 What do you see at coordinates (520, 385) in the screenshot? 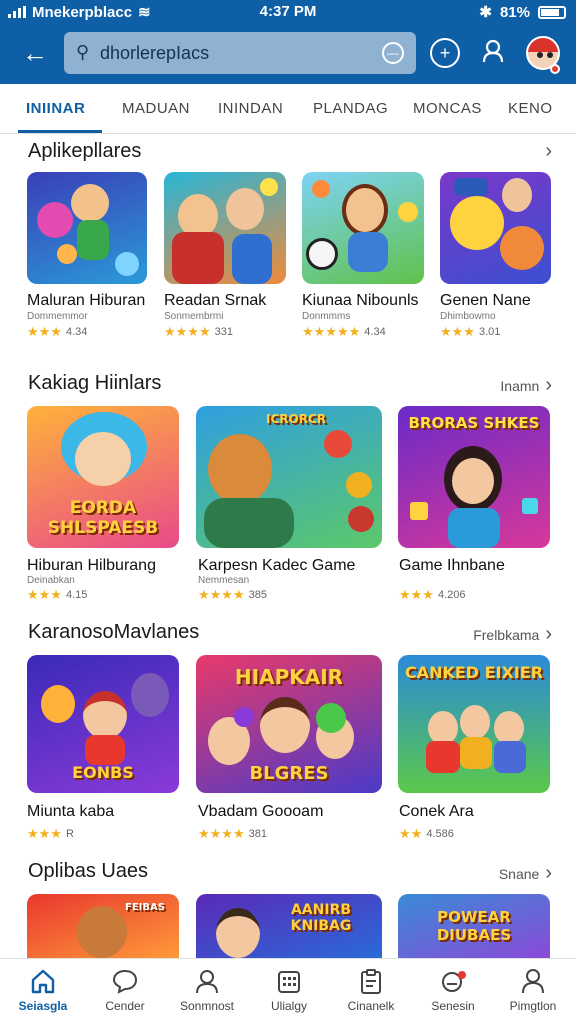
I see `section-more-label: Inamn` at bounding box center [520, 385].